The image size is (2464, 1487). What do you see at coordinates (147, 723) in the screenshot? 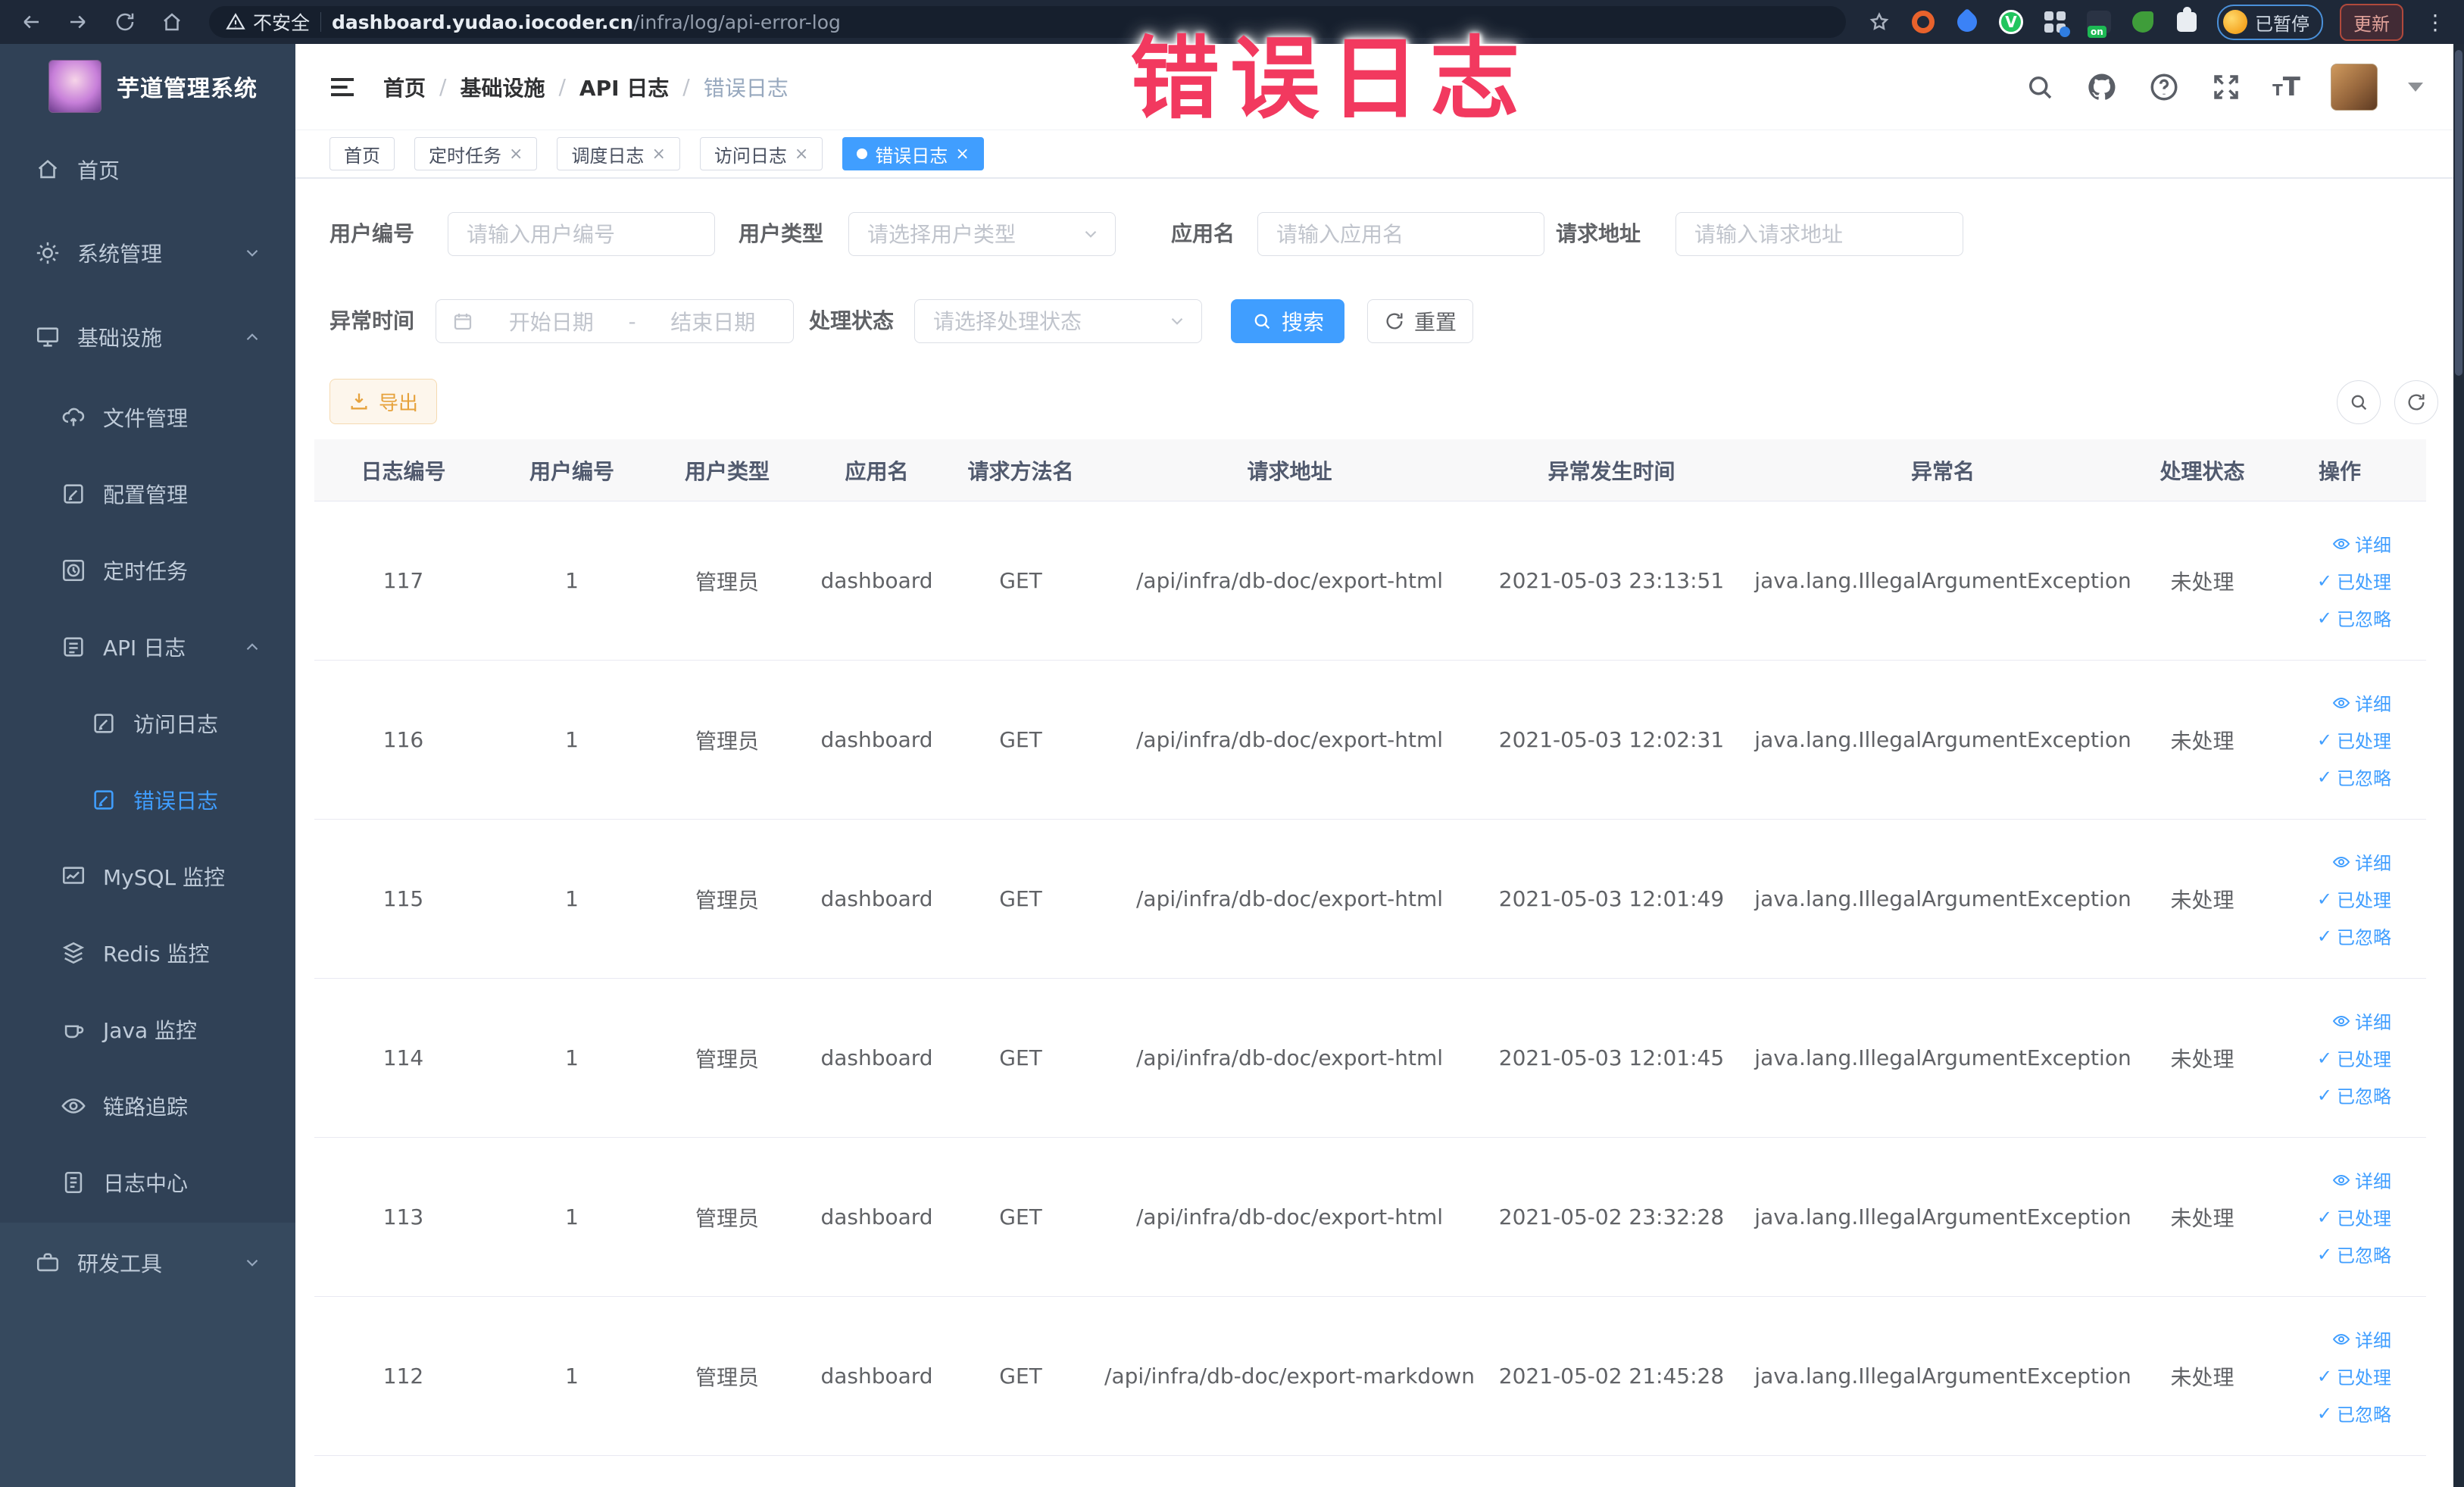
I see `sidebar-item-access-log: 访问日志` at bounding box center [147, 723].